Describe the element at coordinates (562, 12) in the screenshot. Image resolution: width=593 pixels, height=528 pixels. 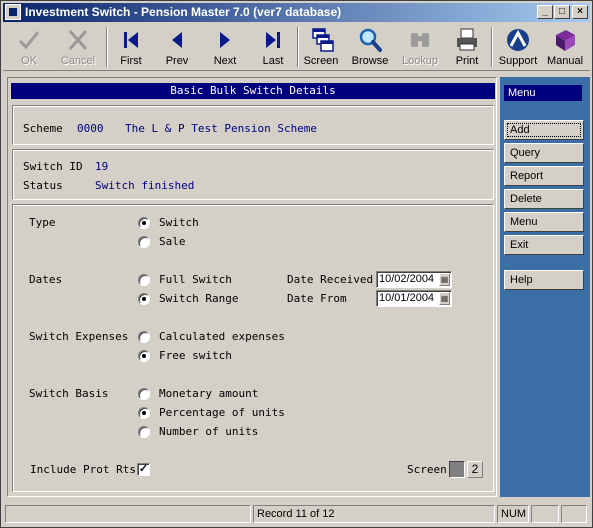
I see `maximize-button: □` at that location.